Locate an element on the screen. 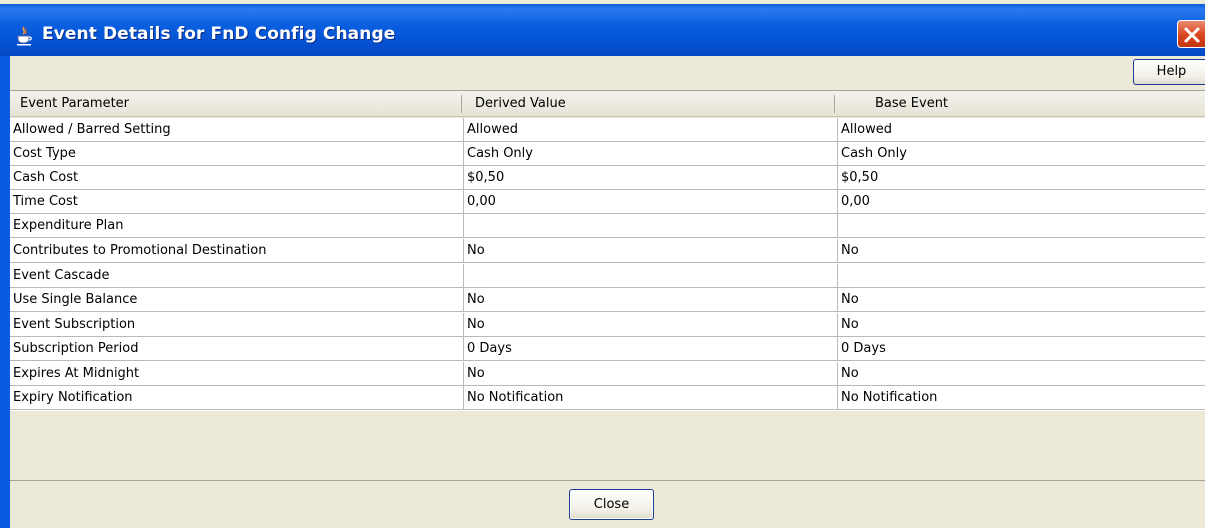 The width and height of the screenshot is (1205, 528). close-icon is located at coordinates (1192, 35).